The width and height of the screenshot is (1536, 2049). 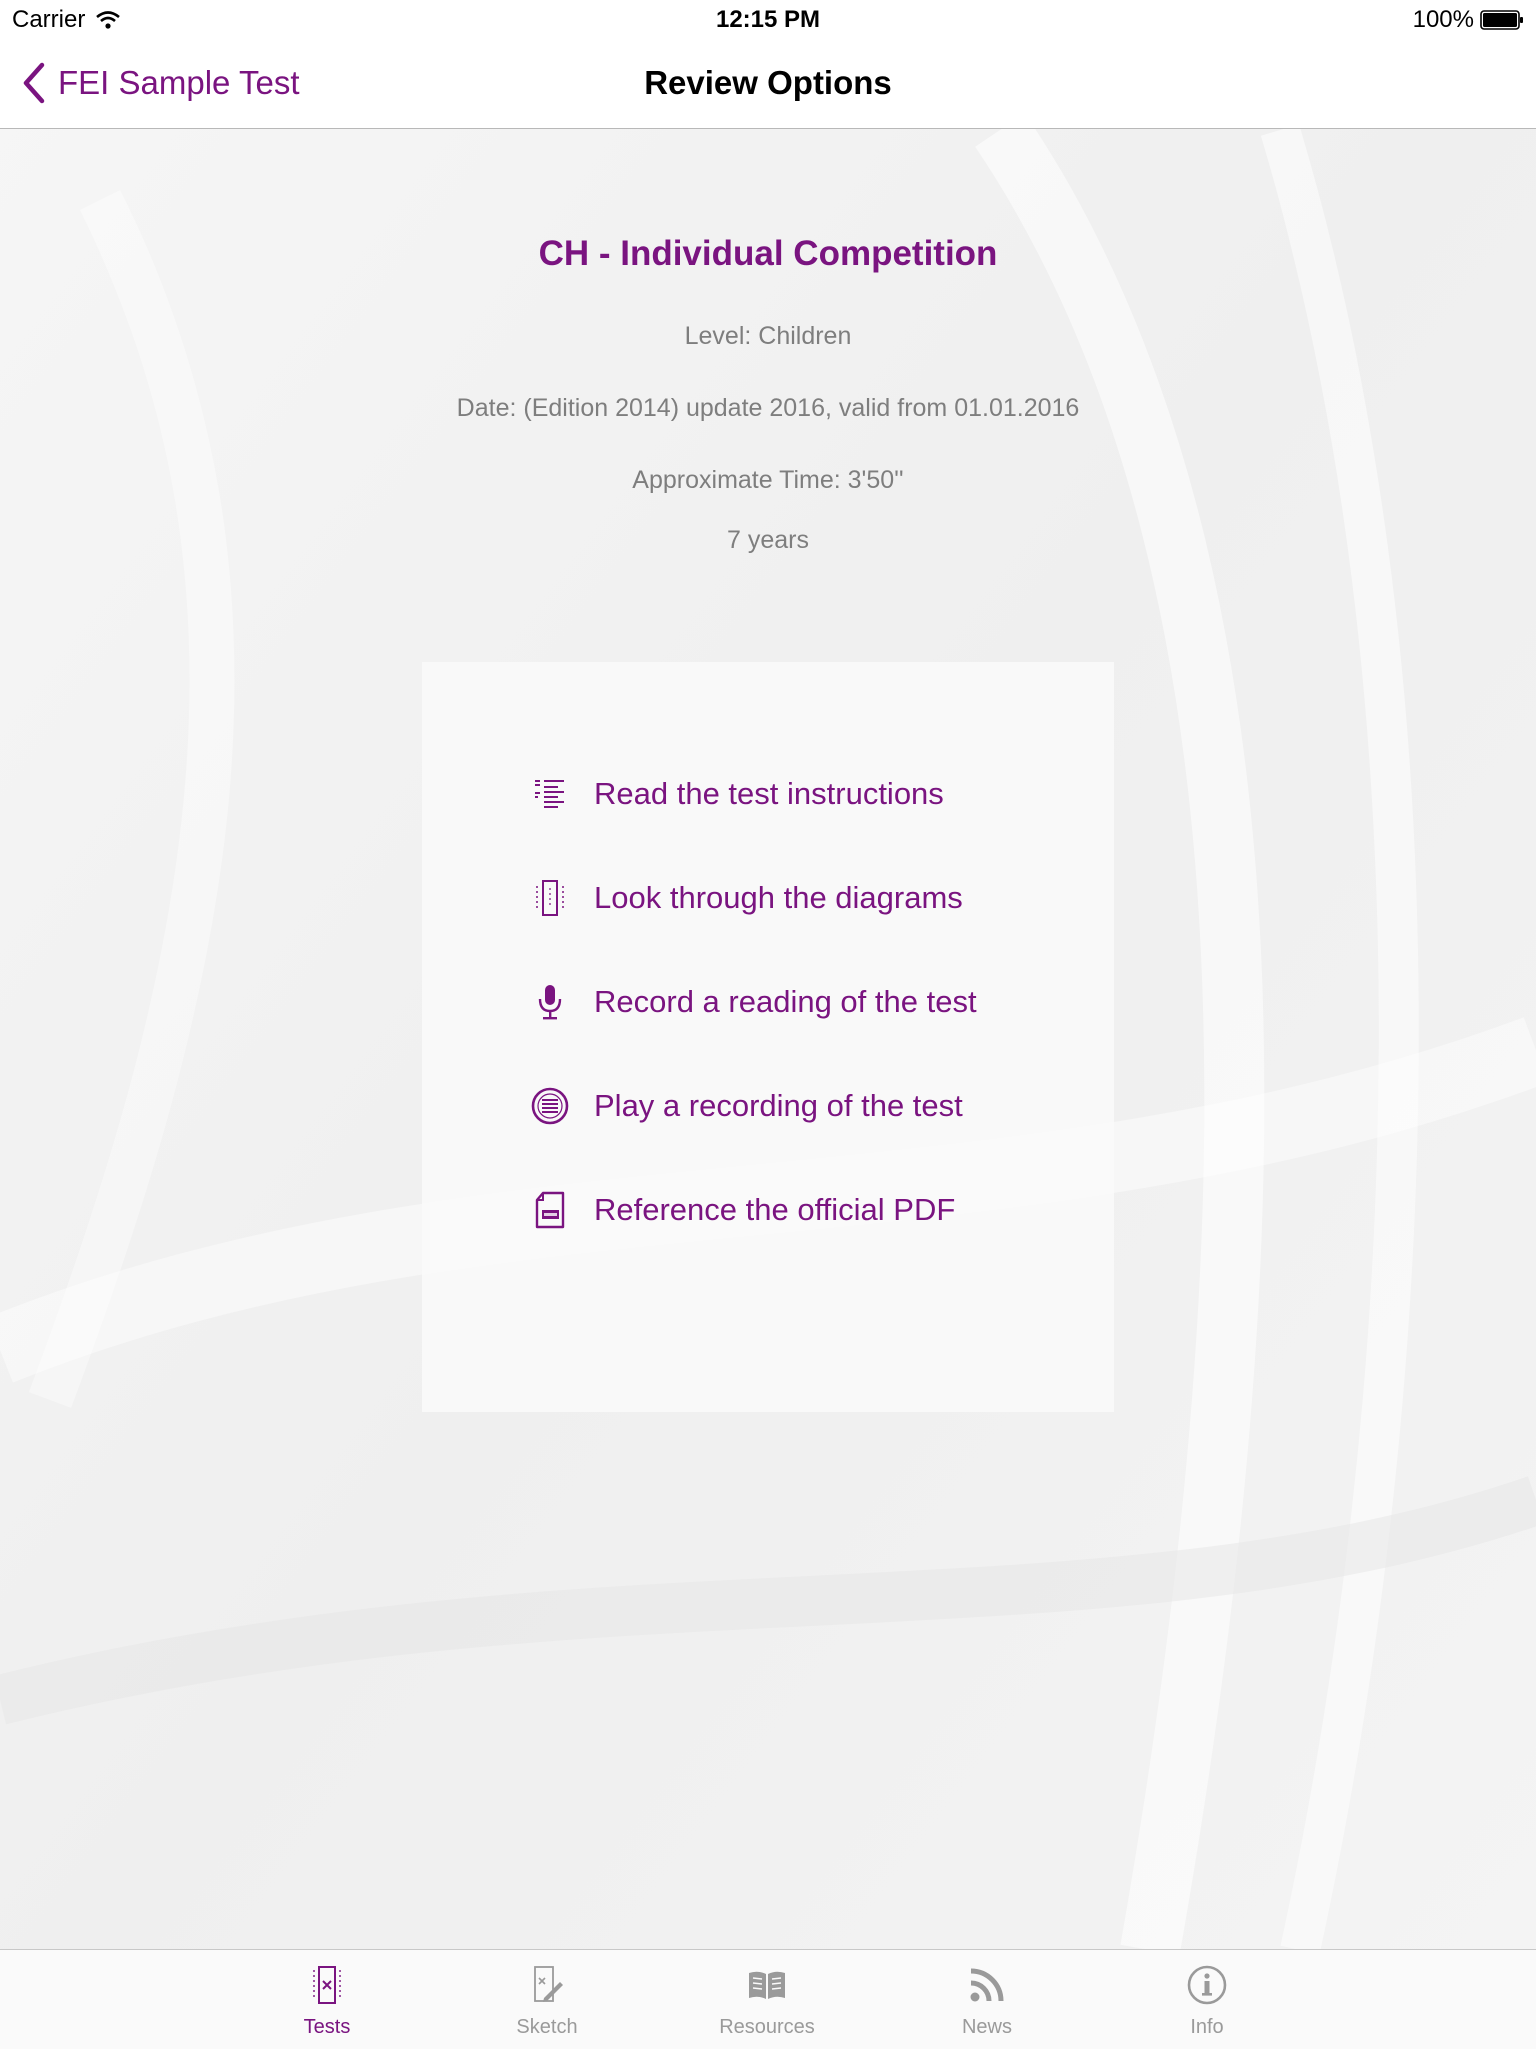 What do you see at coordinates (775, 1209) in the screenshot?
I see `option-label: Reference the official PDF` at bounding box center [775, 1209].